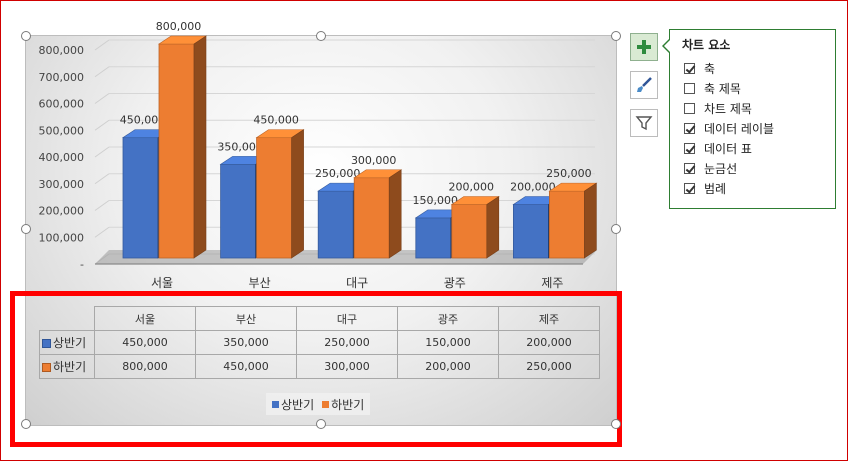 This screenshot has height=461, width=848. I want to click on filter-icon, so click(644, 123).